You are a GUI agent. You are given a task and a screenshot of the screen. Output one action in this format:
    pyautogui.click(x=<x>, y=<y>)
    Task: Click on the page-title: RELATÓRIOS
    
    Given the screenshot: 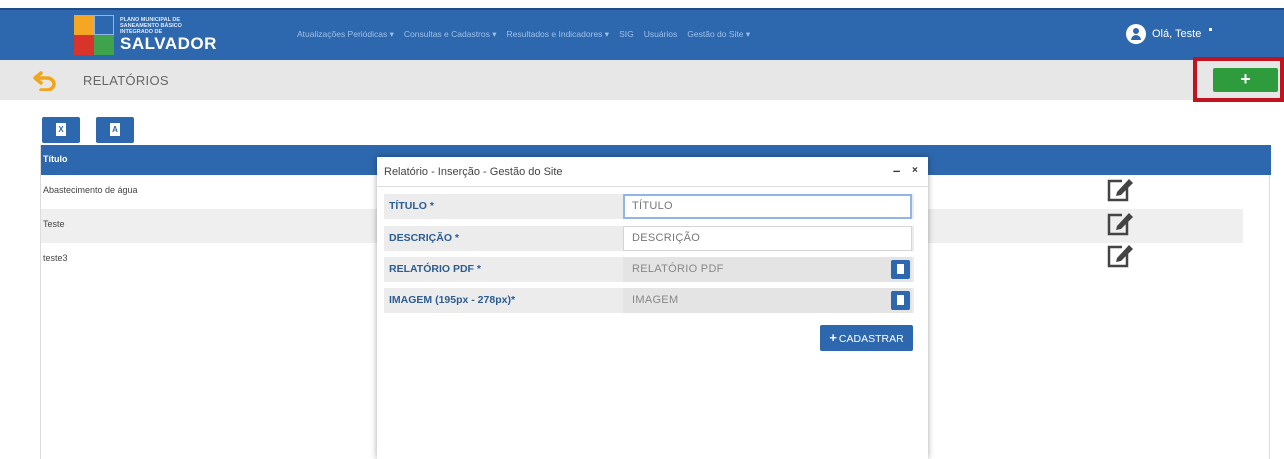 What is the action you would take?
    pyautogui.click(x=126, y=80)
    